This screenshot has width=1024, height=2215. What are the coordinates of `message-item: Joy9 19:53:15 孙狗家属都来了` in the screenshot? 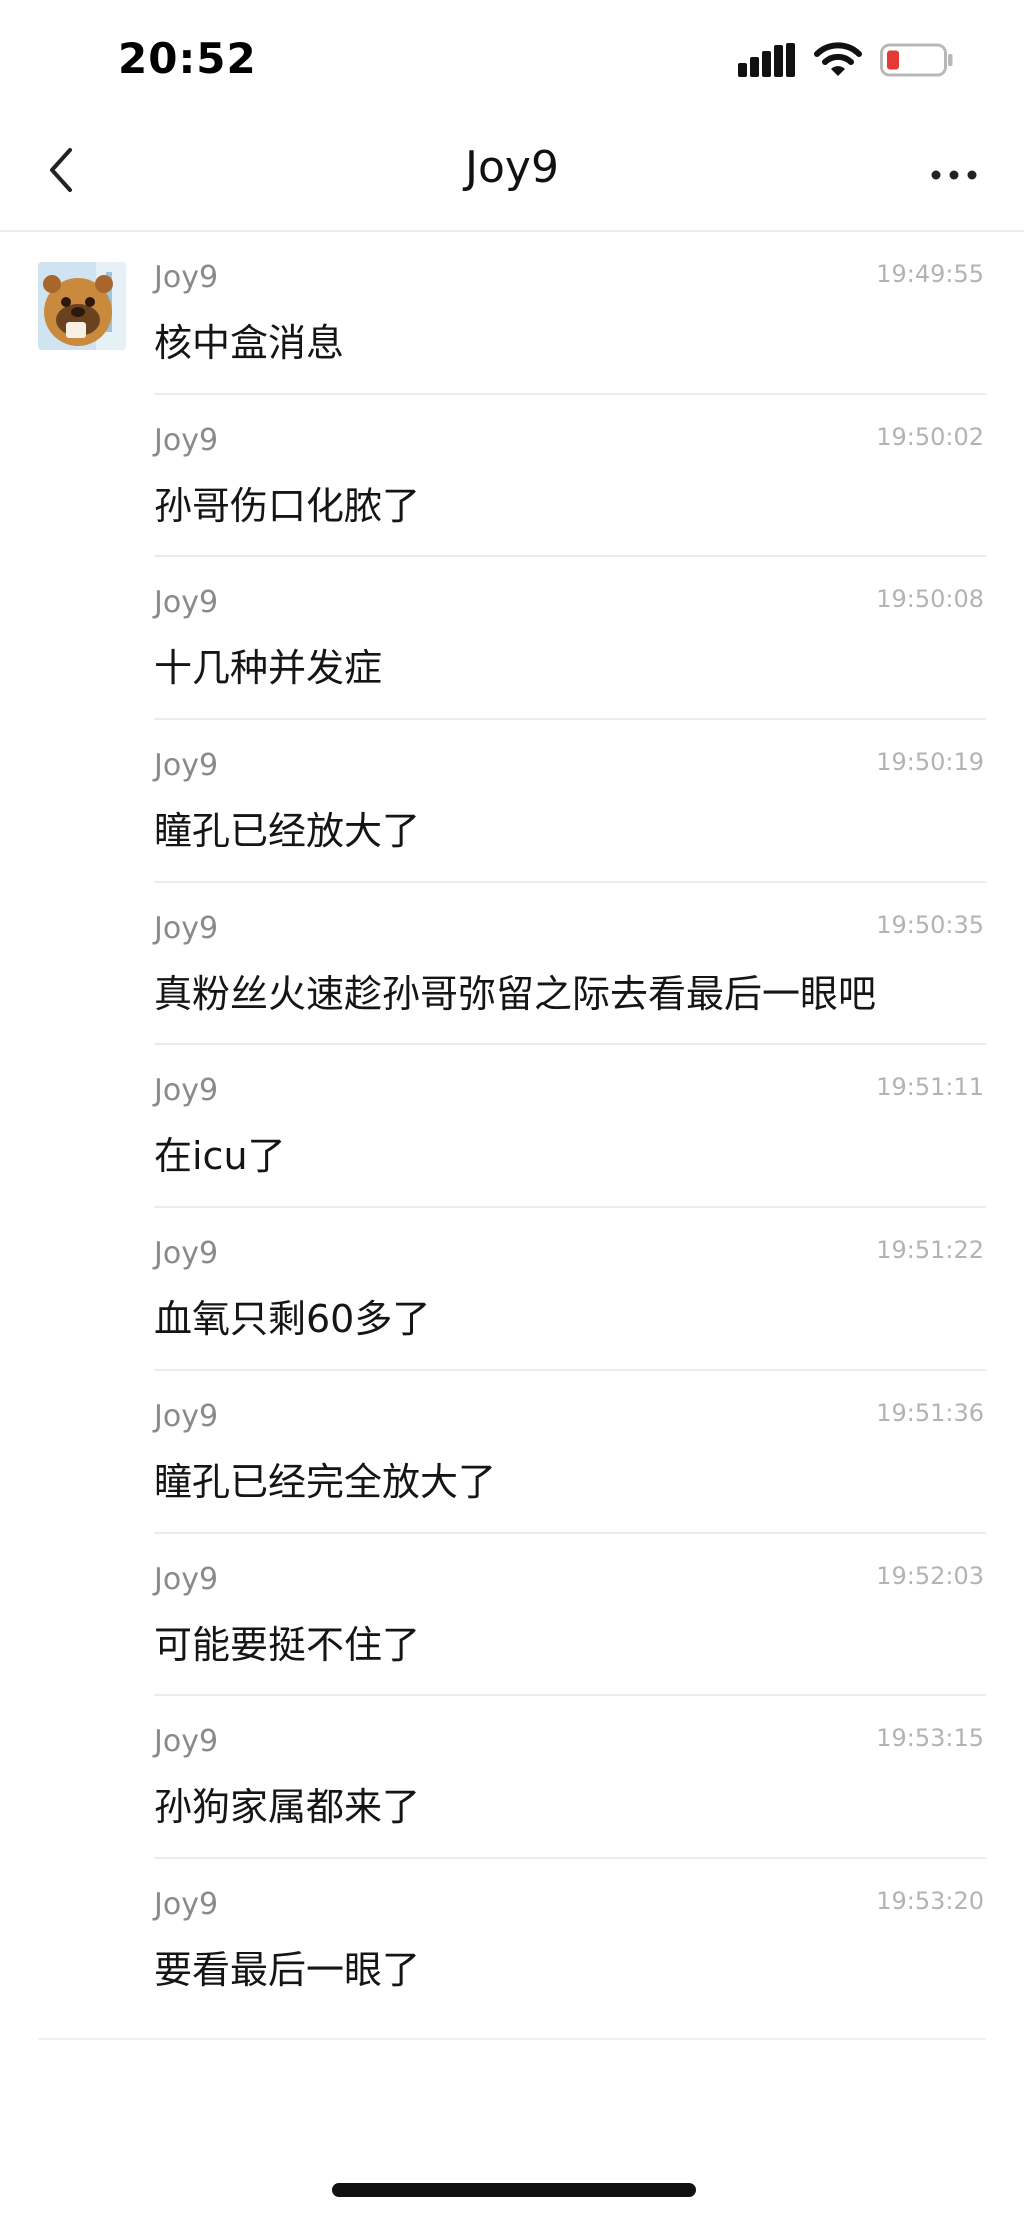 It's located at (570, 1777).